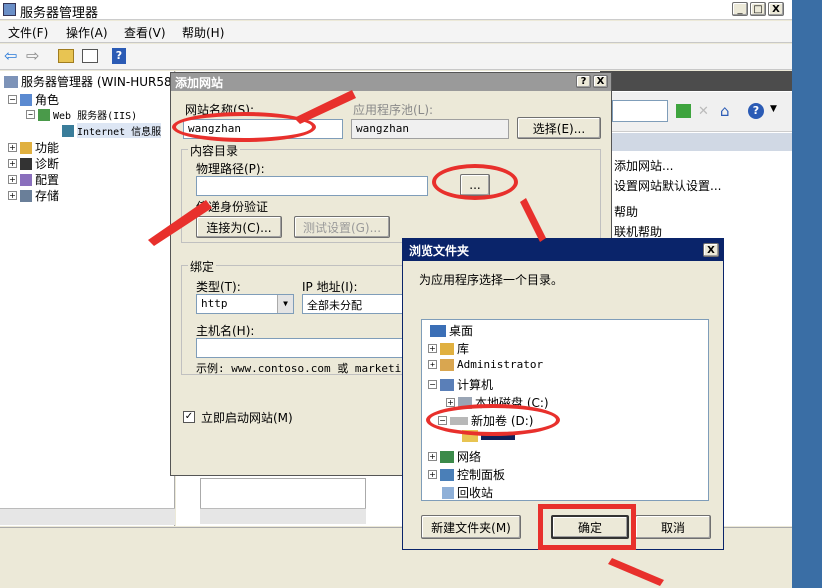 The image size is (822, 588). Describe the element at coordinates (325, 107) in the screenshot. I see `arrow-to-site-name` at that location.